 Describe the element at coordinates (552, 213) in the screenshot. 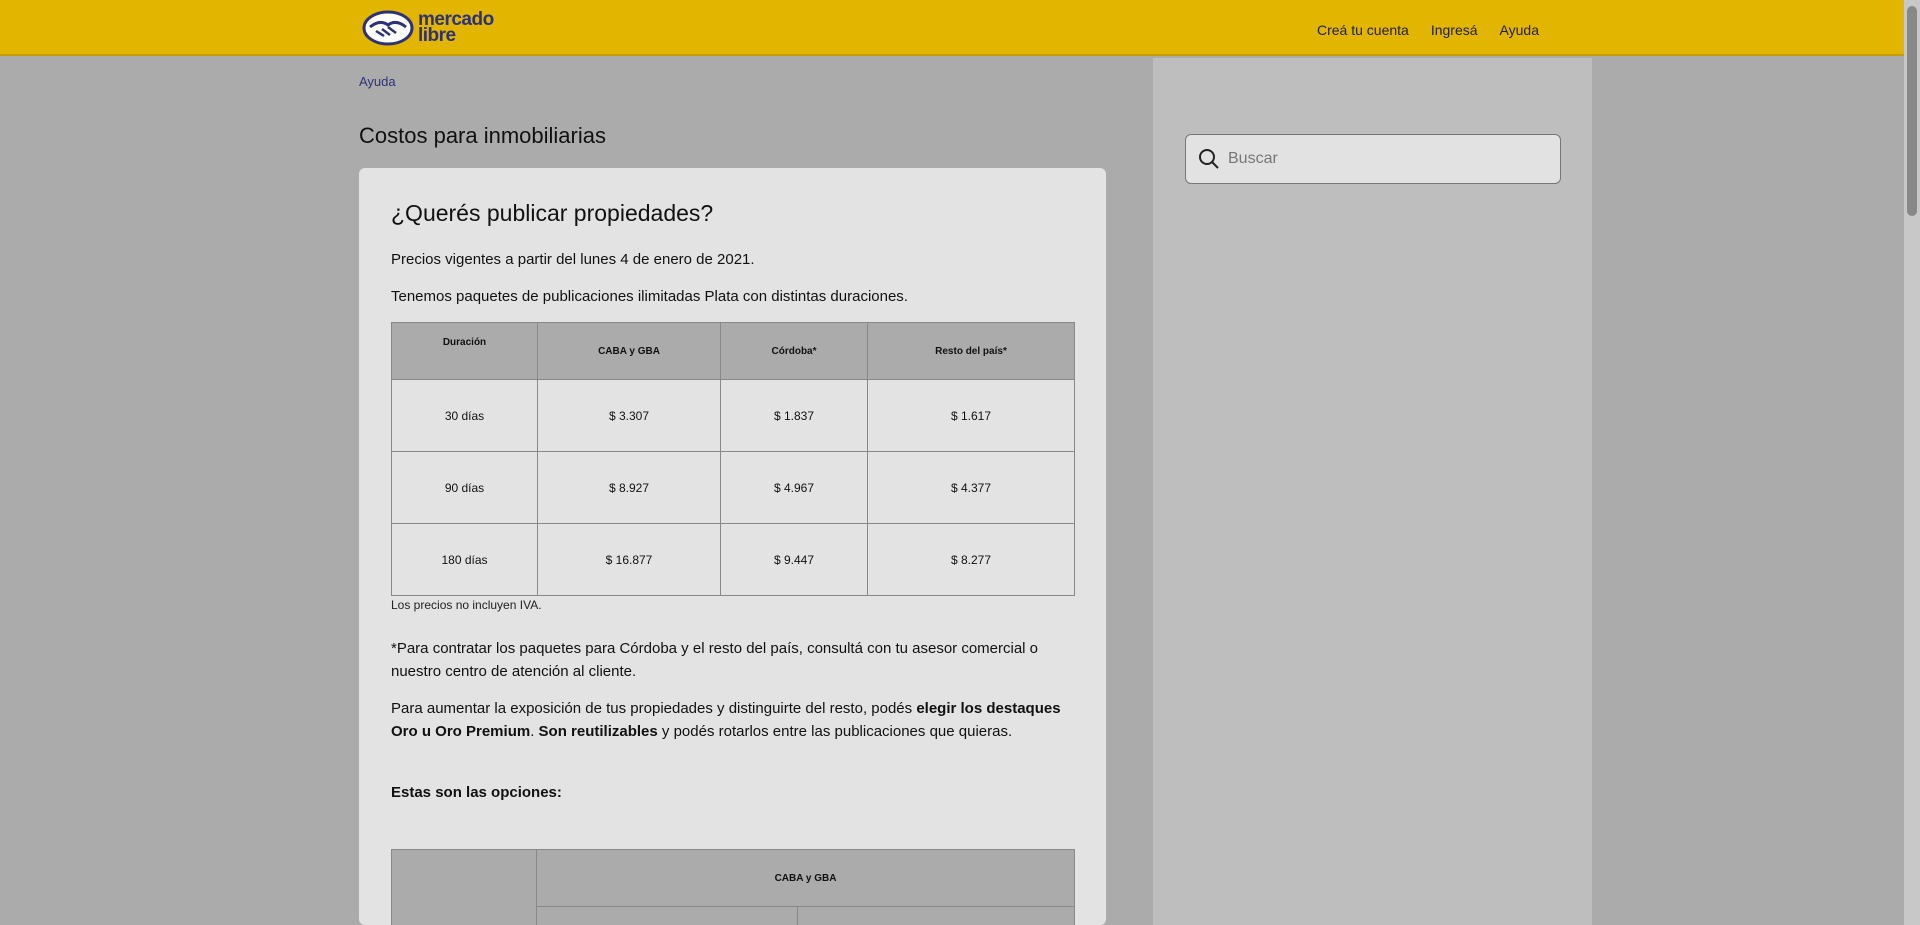

I see `section-heading: ¿Querés publicar propiedades?` at that location.